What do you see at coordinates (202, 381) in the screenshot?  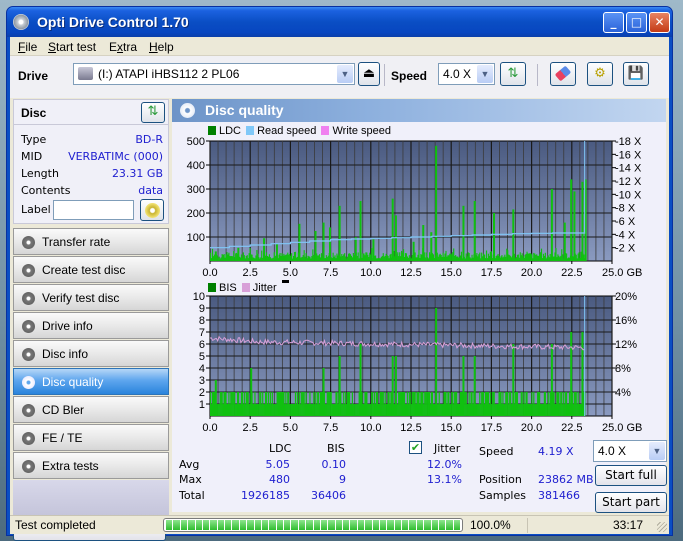 I see `y-tick-label-left: 3` at bounding box center [202, 381].